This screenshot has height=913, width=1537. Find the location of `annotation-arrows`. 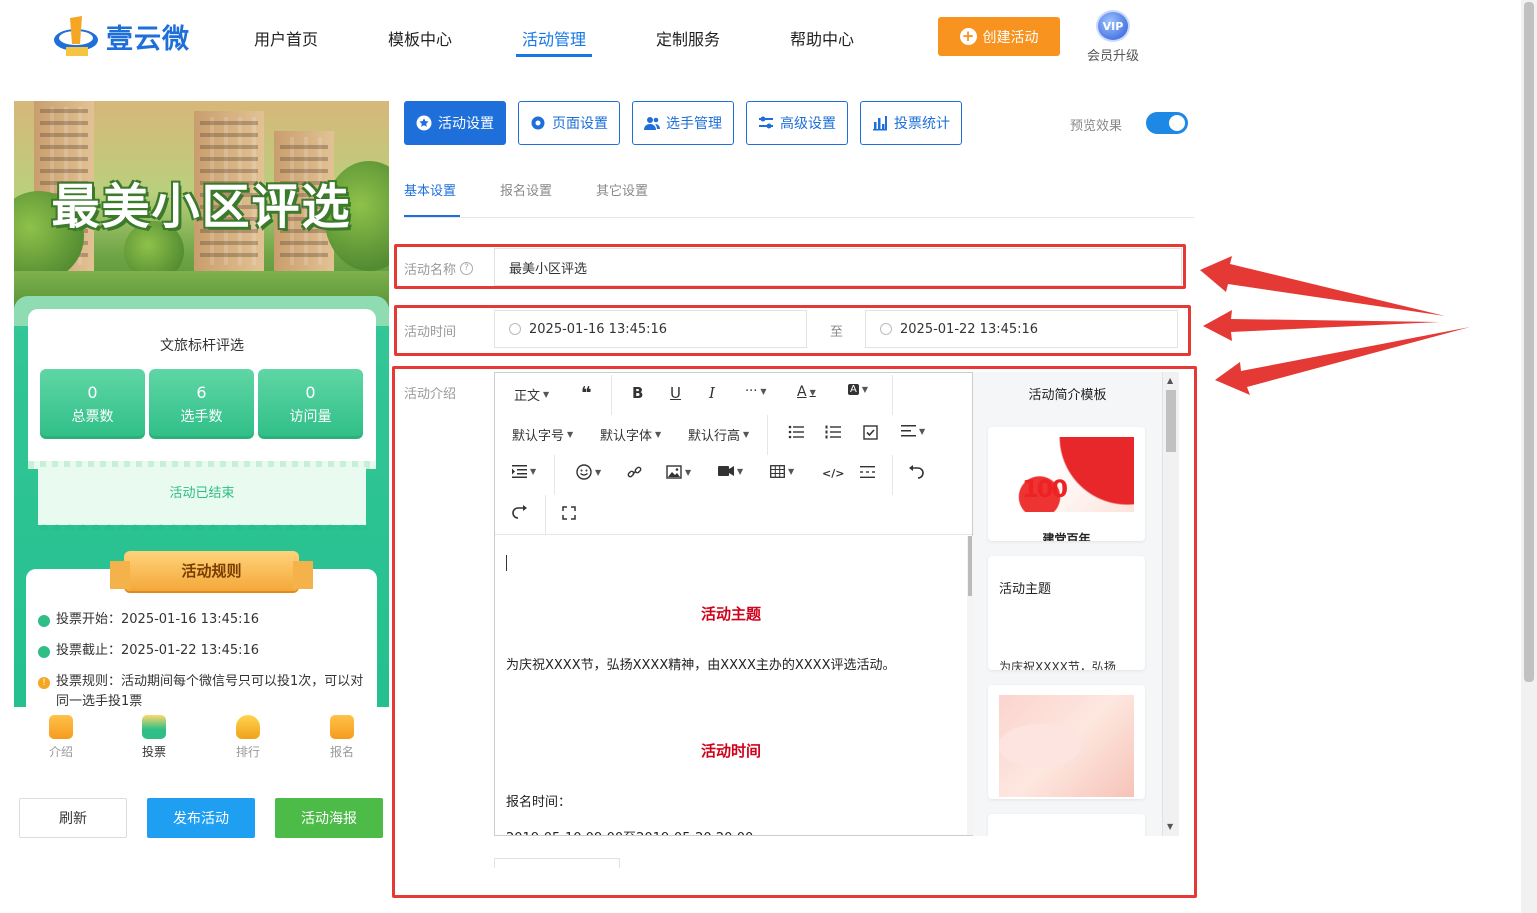

annotation-arrows is located at coordinates (1335, 325).